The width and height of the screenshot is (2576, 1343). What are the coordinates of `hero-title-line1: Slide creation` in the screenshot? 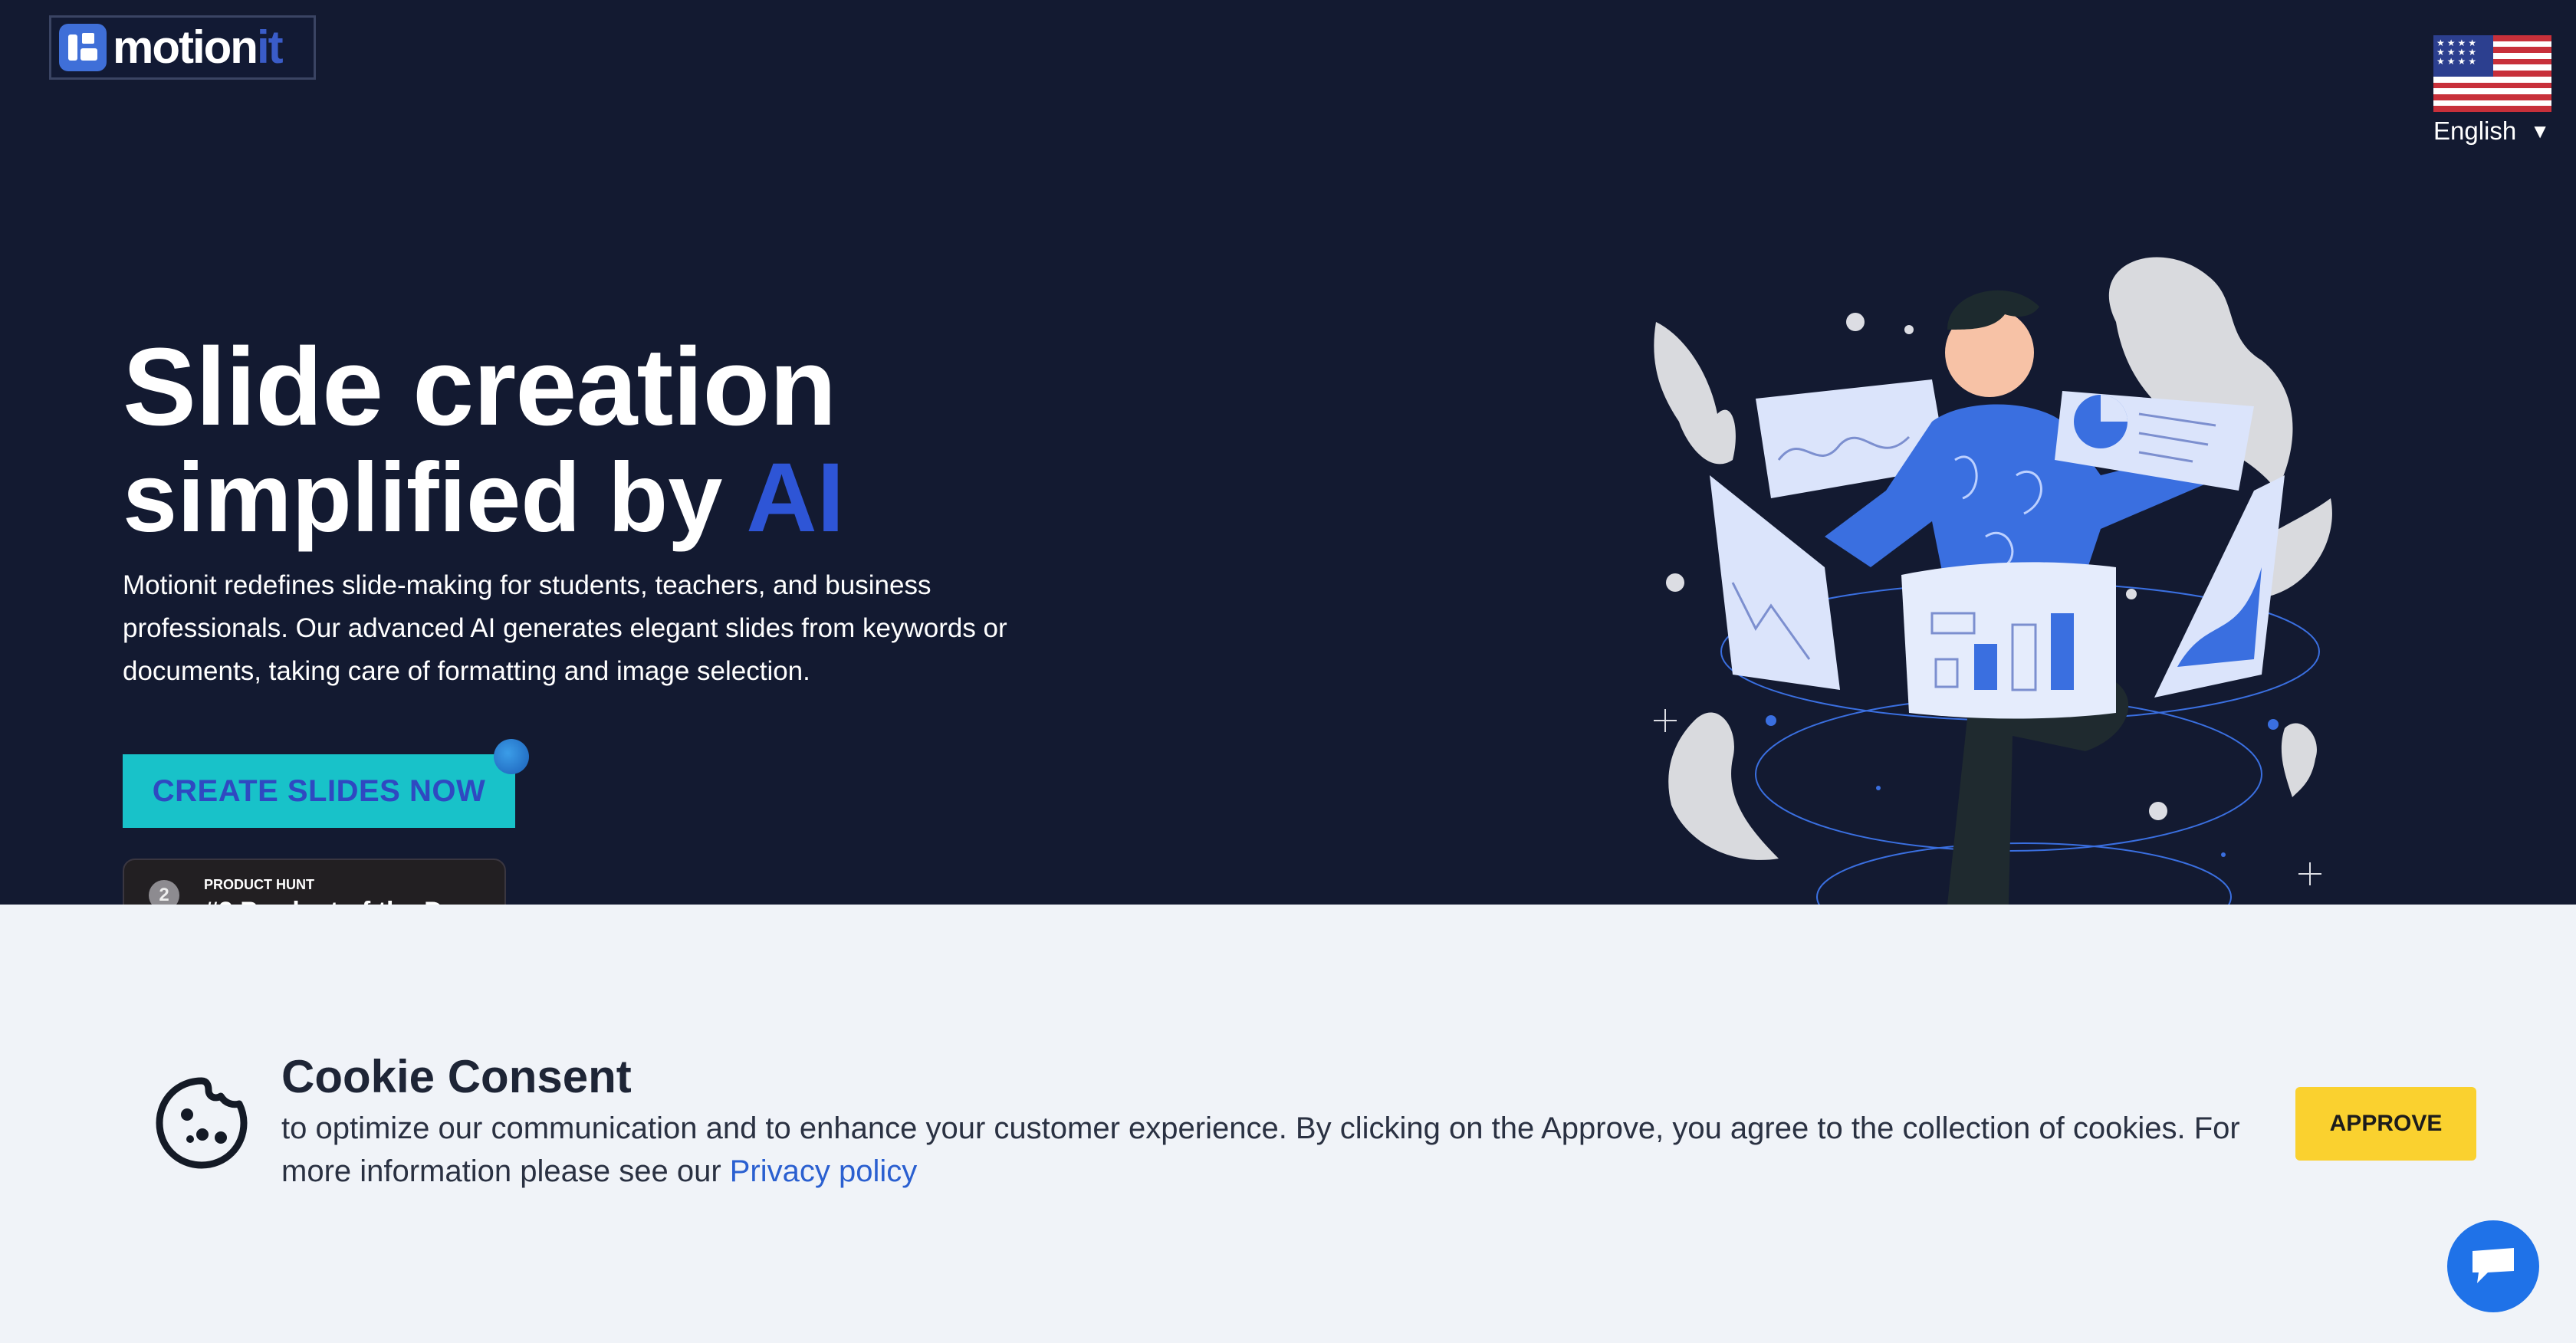 It's located at (479, 387).